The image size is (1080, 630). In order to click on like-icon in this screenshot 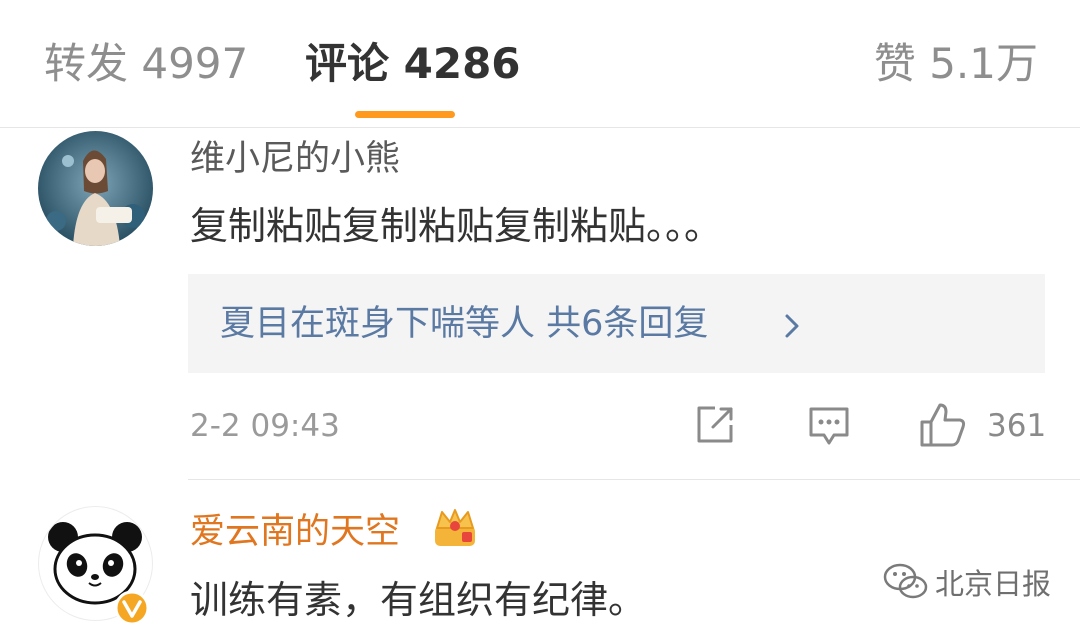, I will do `click(943, 427)`.